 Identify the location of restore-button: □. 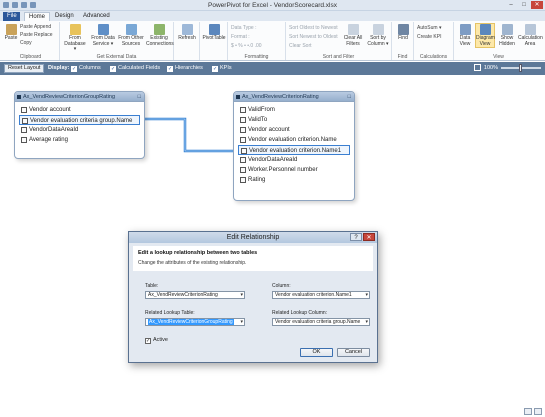
(524, 5).